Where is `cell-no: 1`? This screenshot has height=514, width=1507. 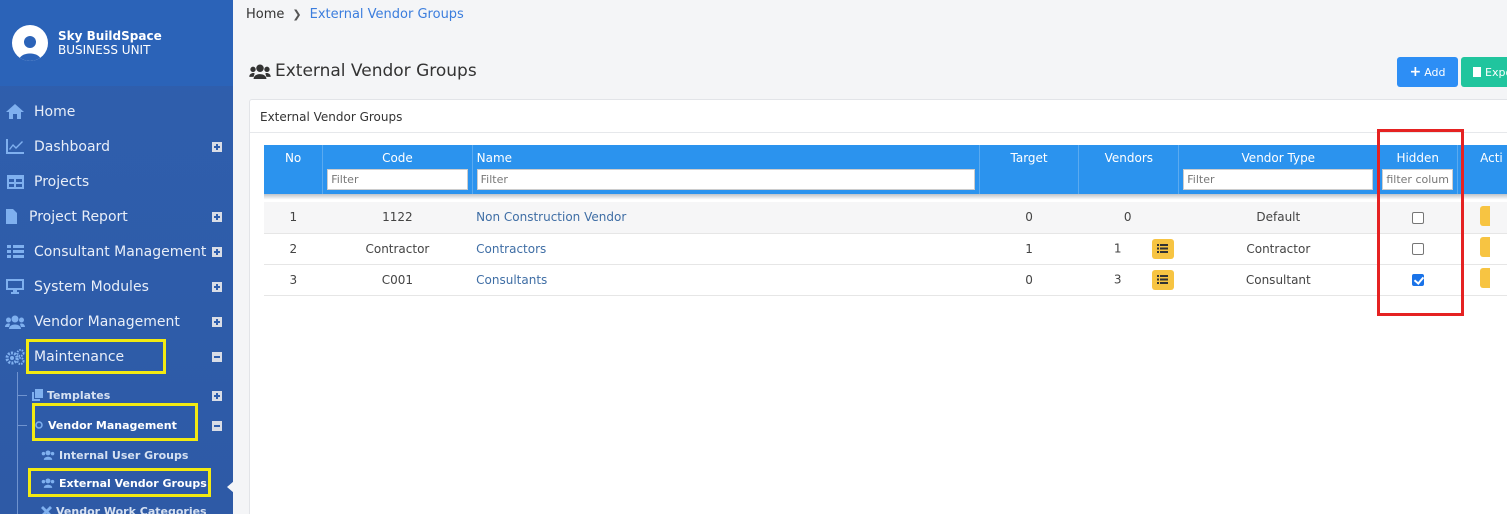 cell-no: 1 is located at coordinates (293, 218).